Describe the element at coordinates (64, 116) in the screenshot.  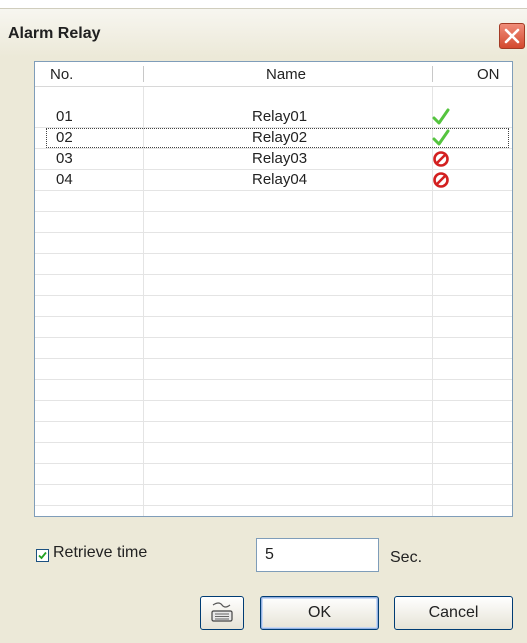
I see `cell-no: 01` at that location.